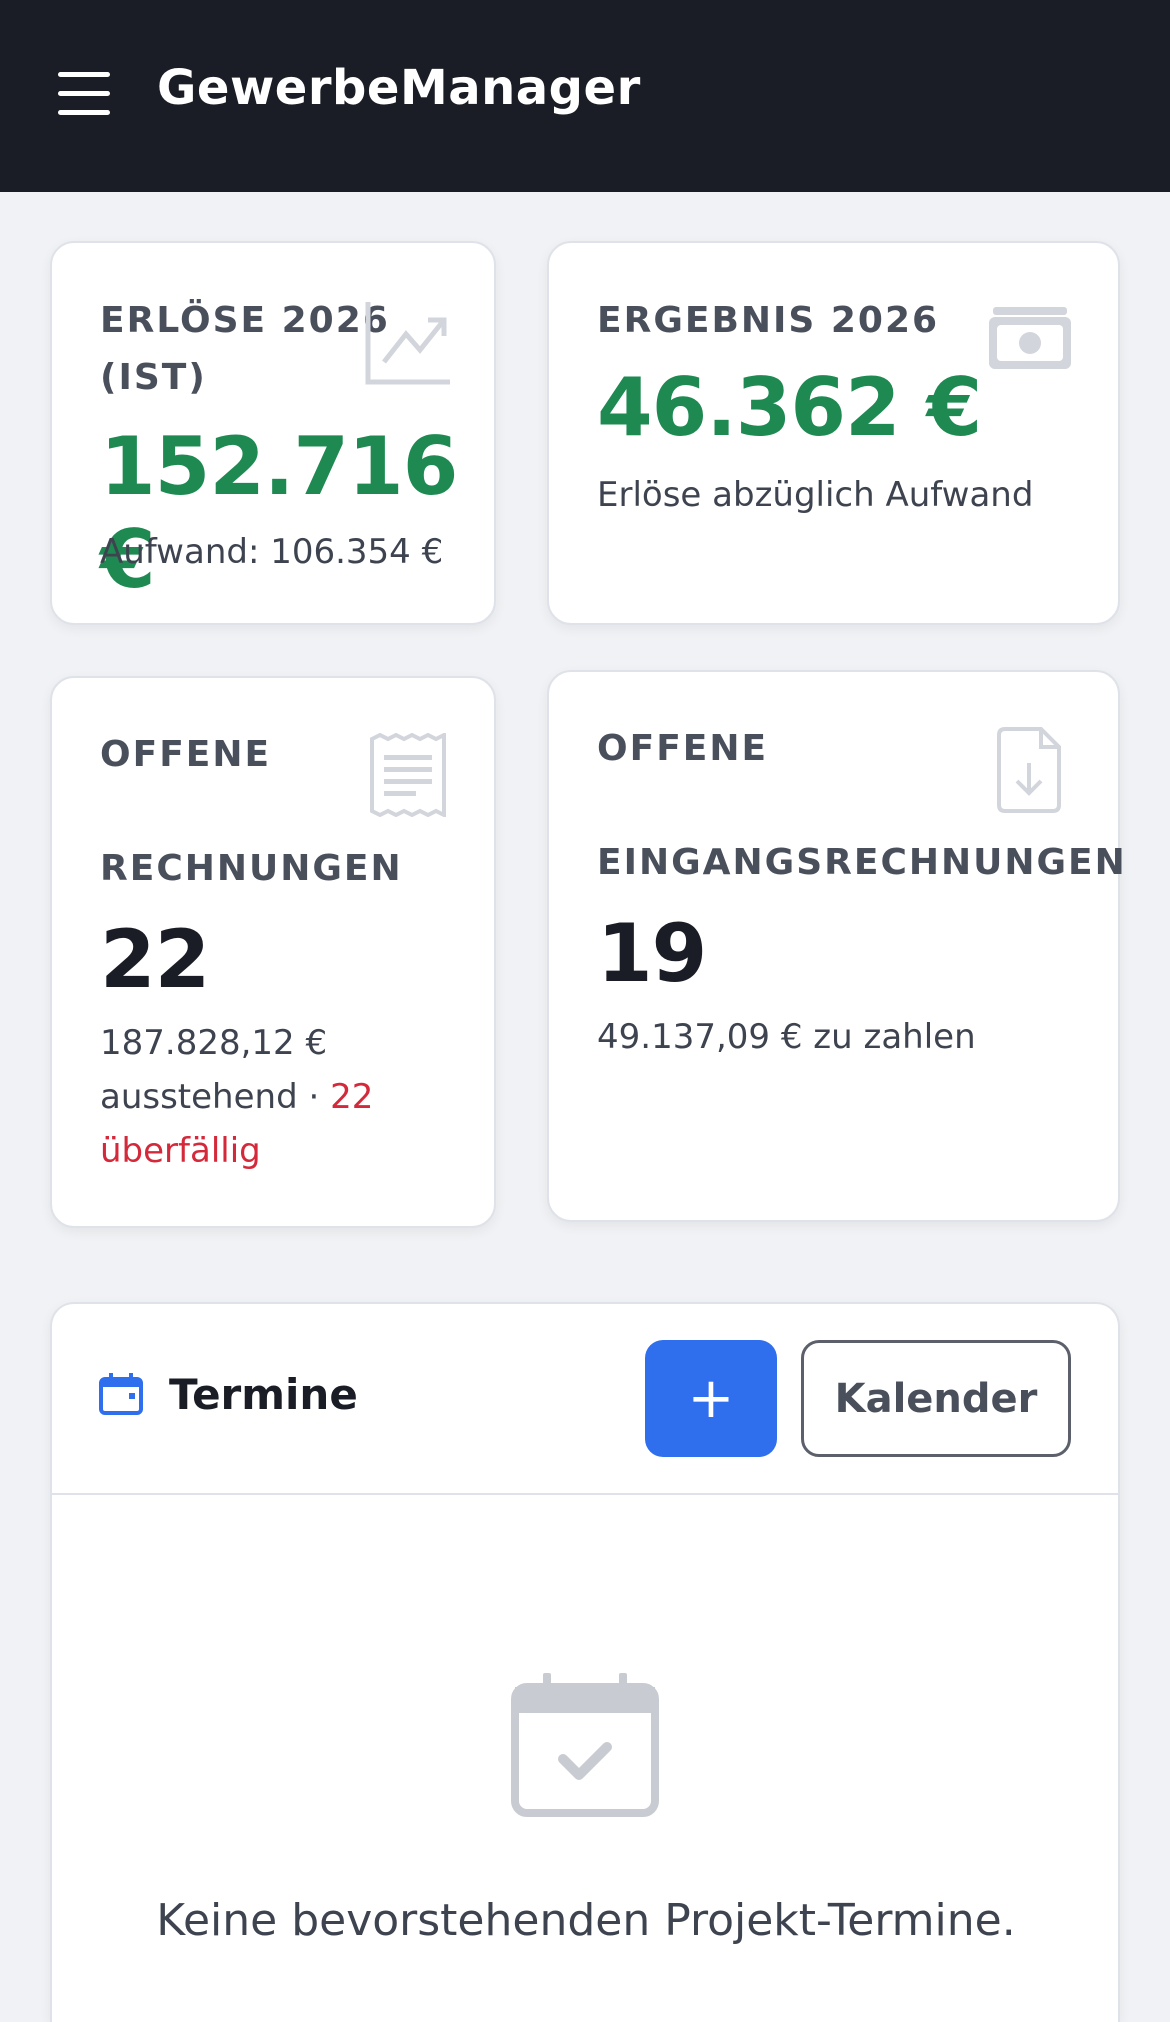 Image resolution: width=1170 pixels, height=2022 pixels. What do you see at coordinates (153, 377) in the screenshot?
I see `kpi-label-revenue-line2: (IST)` at bounding box center [153, 377].